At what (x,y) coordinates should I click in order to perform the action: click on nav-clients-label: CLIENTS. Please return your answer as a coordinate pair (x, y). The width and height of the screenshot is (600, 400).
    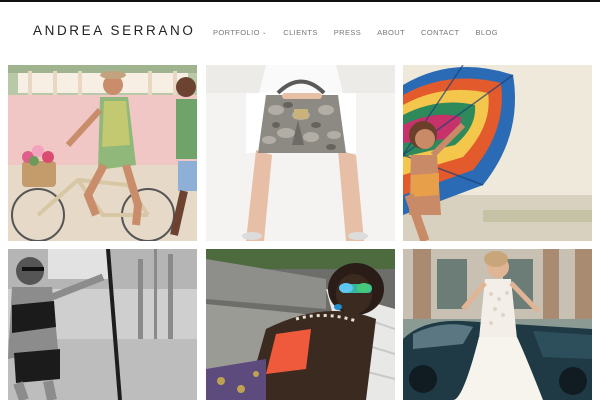
    Looking at the image, I should click on (300, 32).